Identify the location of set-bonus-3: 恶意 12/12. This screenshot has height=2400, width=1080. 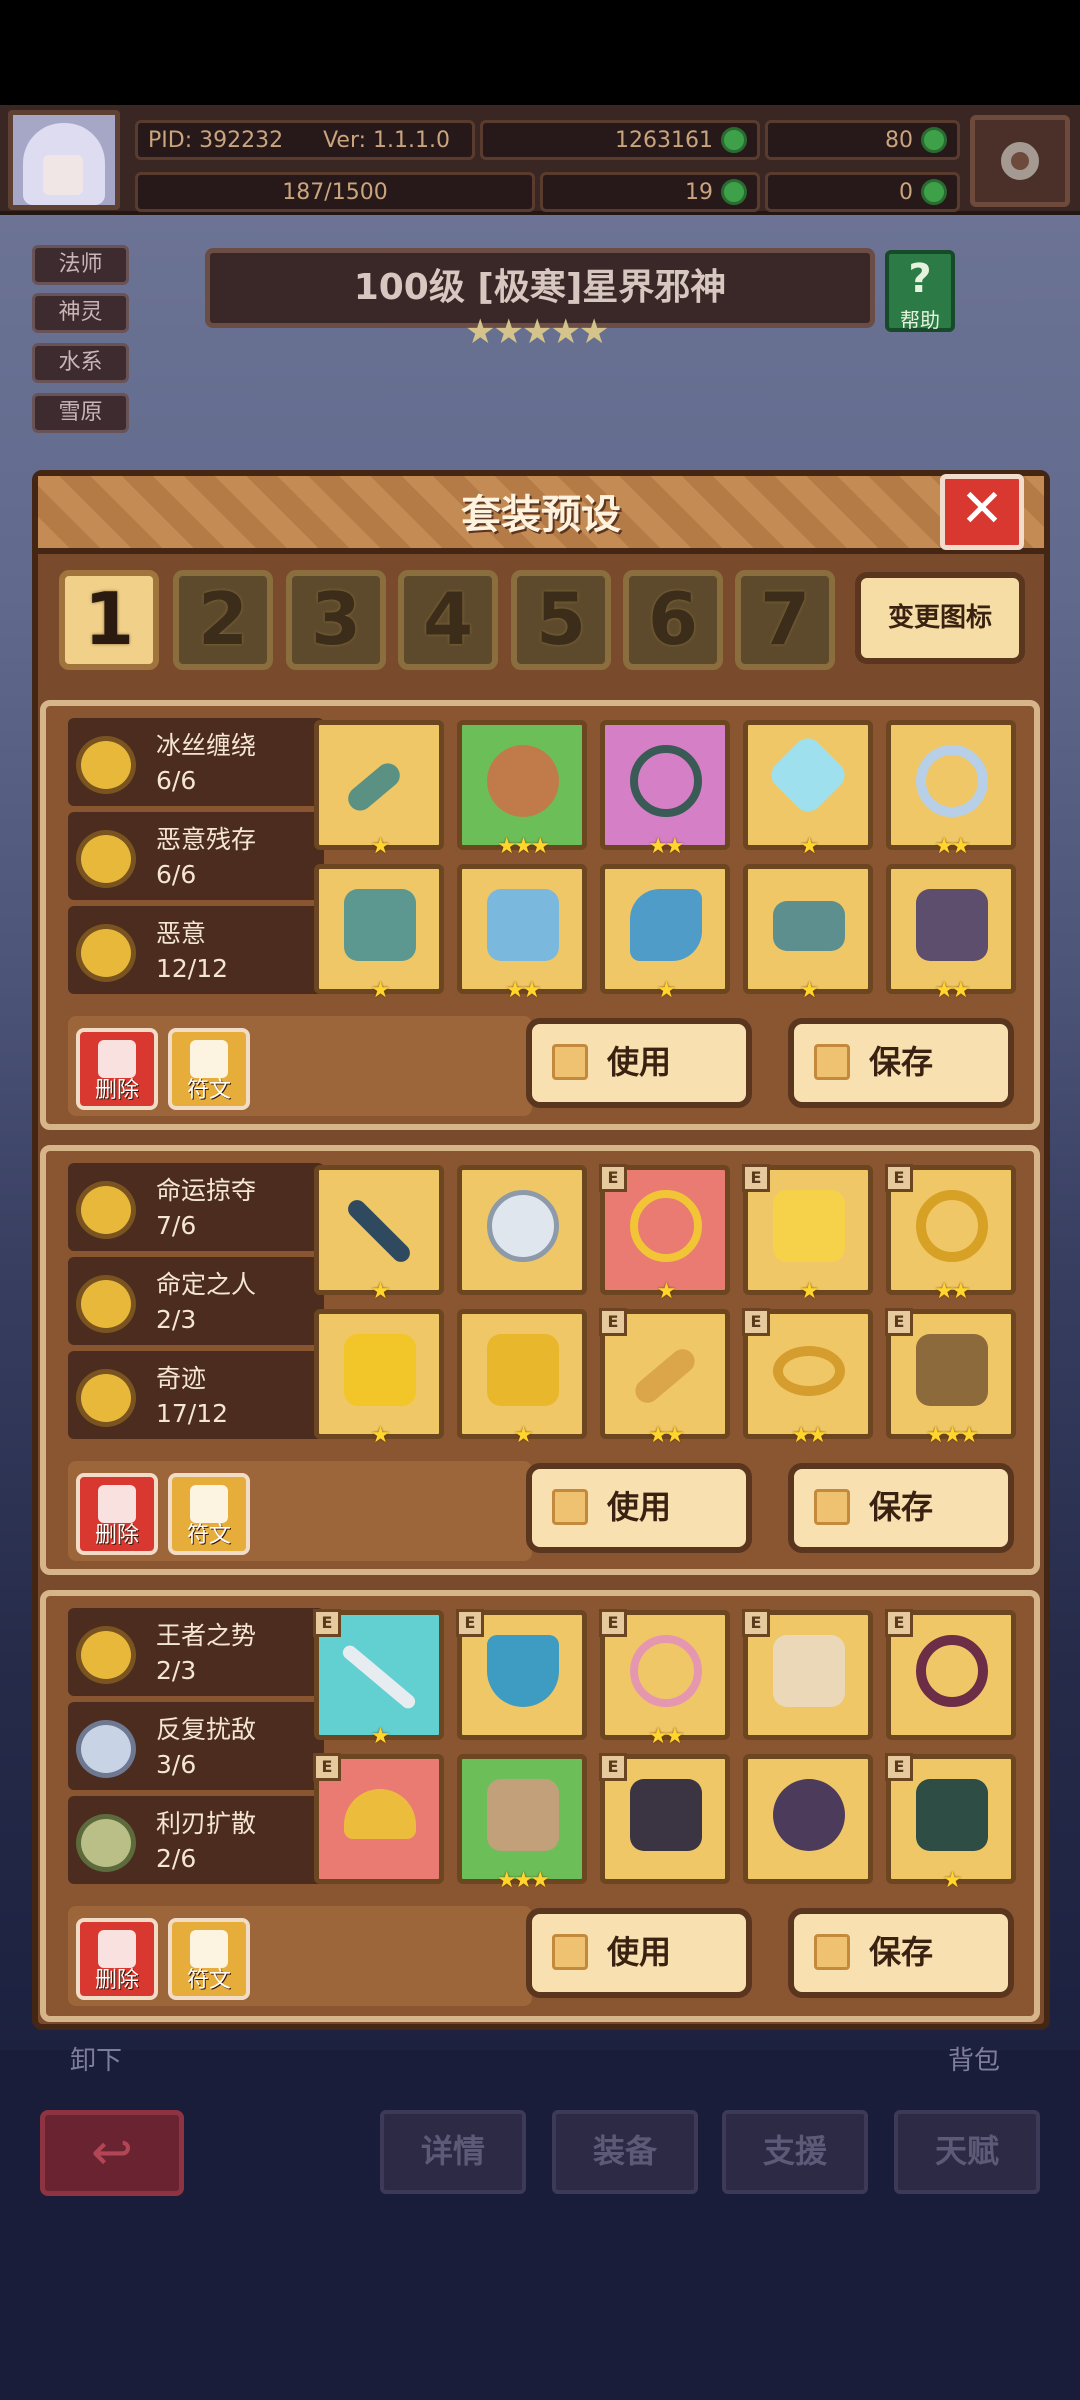
(196, 950).